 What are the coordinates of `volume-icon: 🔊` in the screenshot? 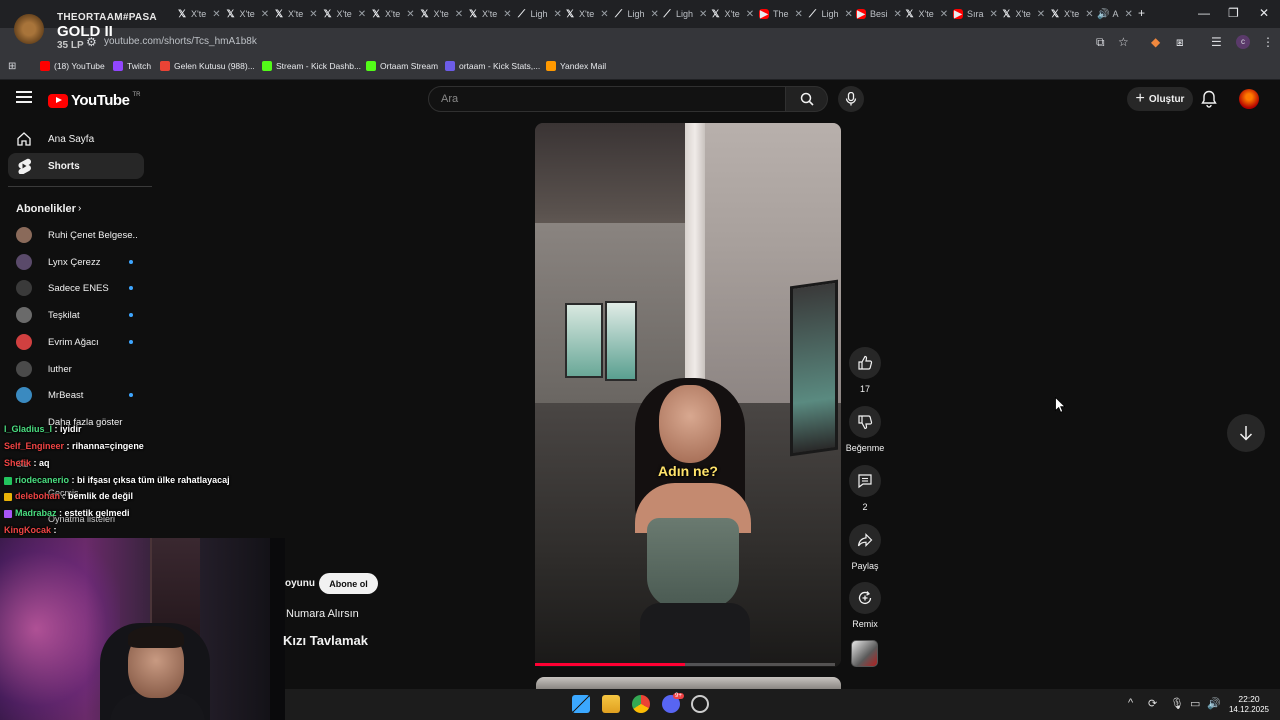 It's located at (1214, 703).